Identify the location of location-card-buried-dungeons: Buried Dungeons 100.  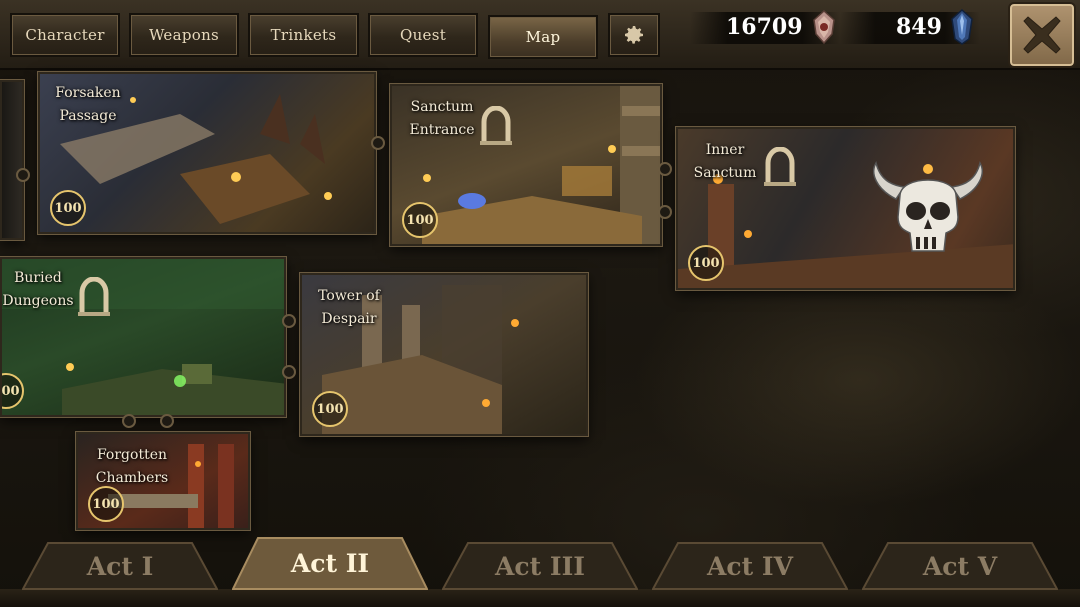
(143, 337).